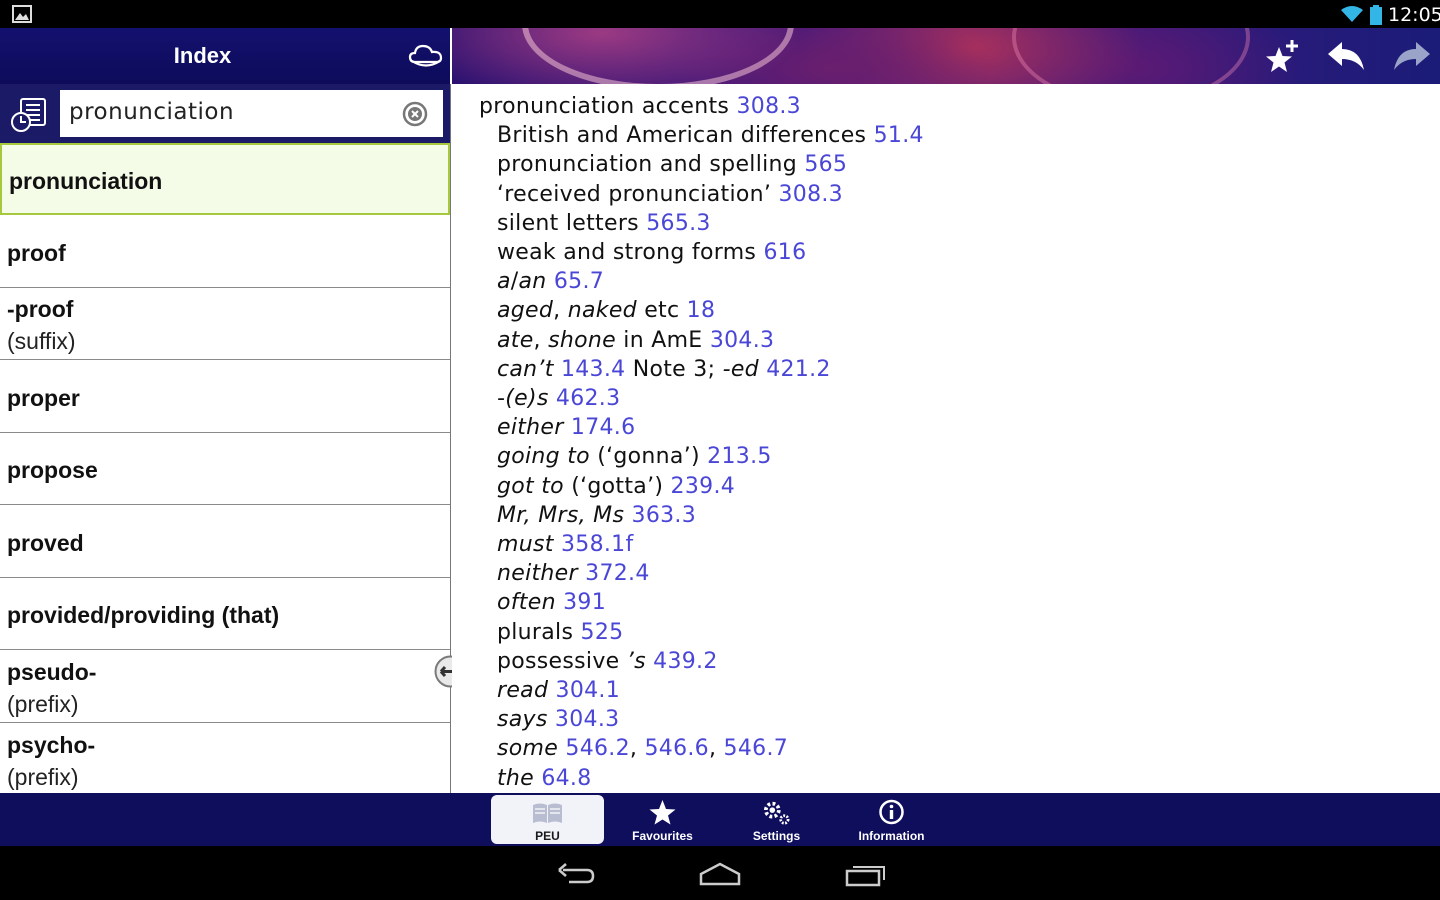 This screenshot has width=1440, height=900. Describe the element at coordinates (543, 457) in the screenshot. I see `italic-text: going to` at that location.